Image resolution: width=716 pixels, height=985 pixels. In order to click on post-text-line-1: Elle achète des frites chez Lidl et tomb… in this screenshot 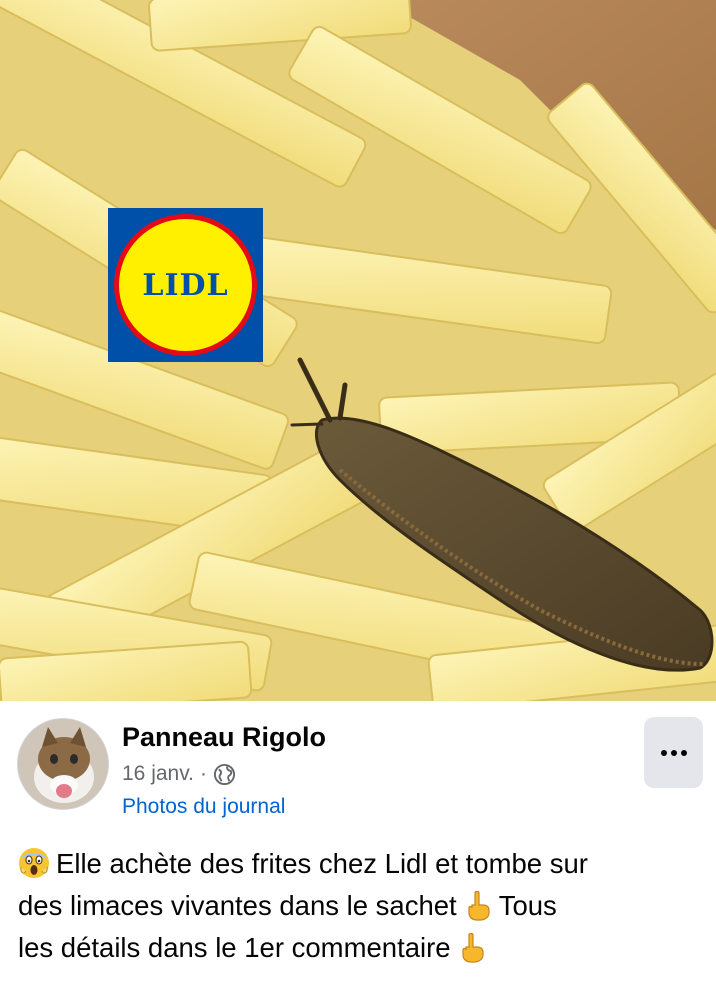, I will do `click(322, 863)`.